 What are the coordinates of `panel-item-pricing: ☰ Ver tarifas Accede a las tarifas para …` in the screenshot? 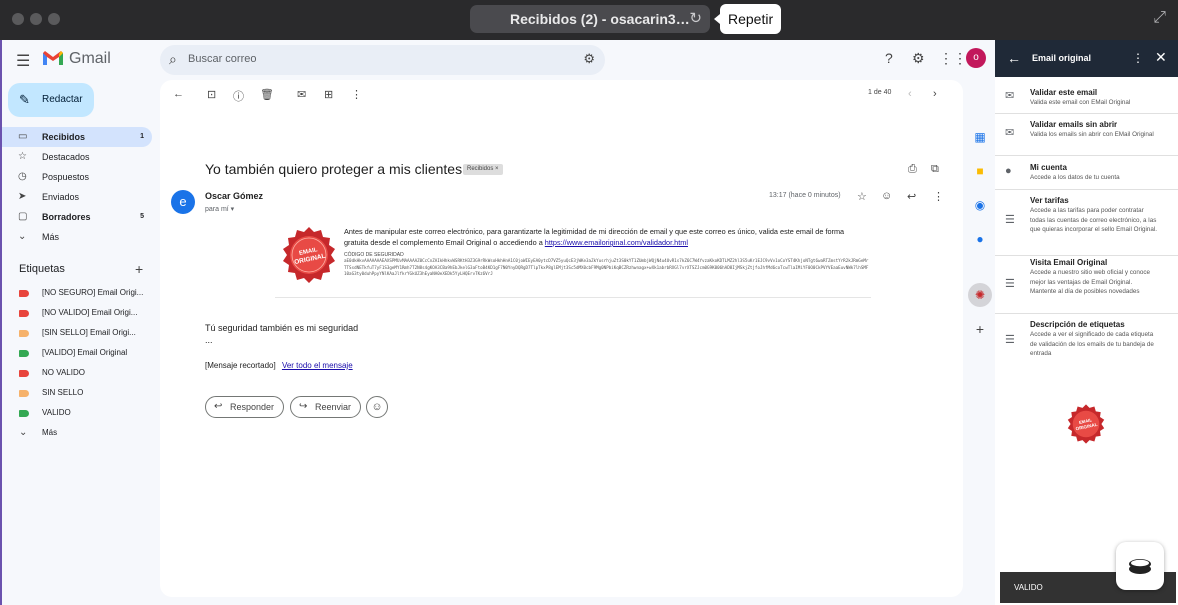 It's located at (1086, 223).